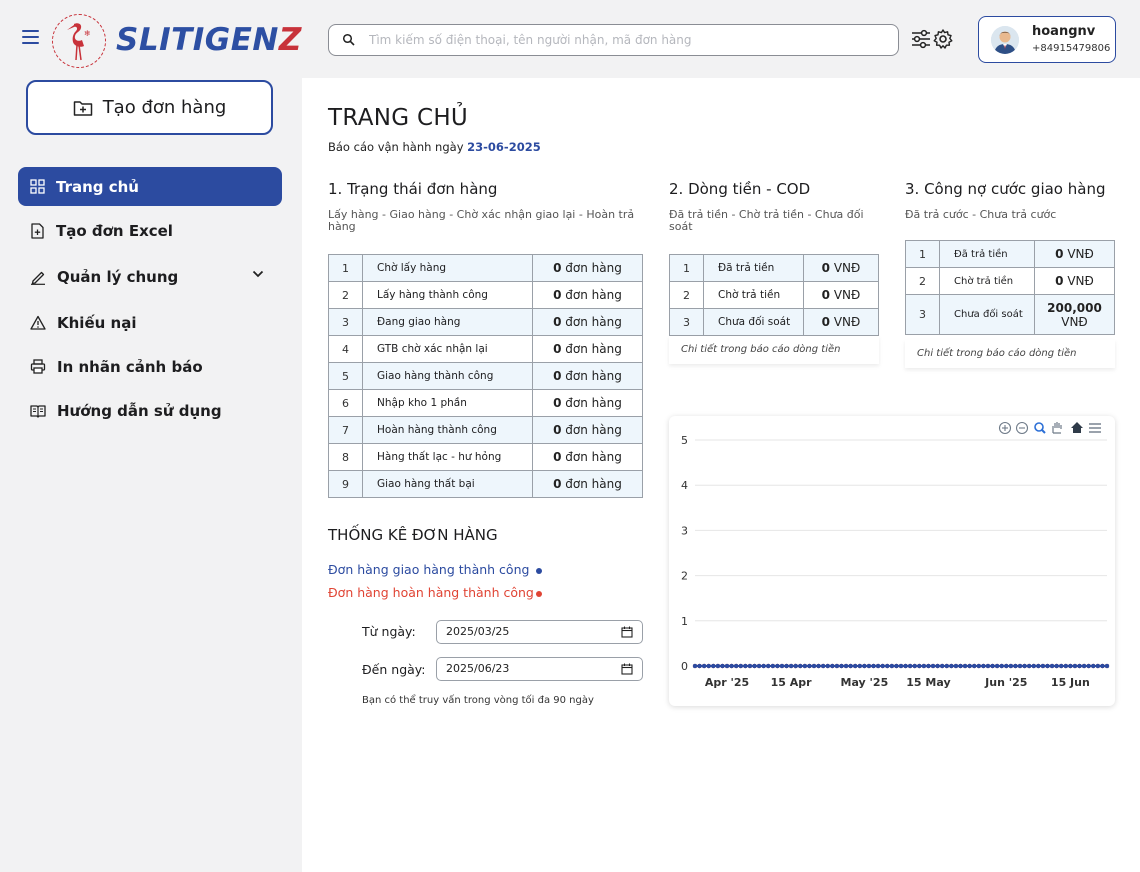 The height and width of the screenshot is (872, 1140). Describe the element at coordinates (1057, 428) in the screenshot. I see `pan-icon` at that location.